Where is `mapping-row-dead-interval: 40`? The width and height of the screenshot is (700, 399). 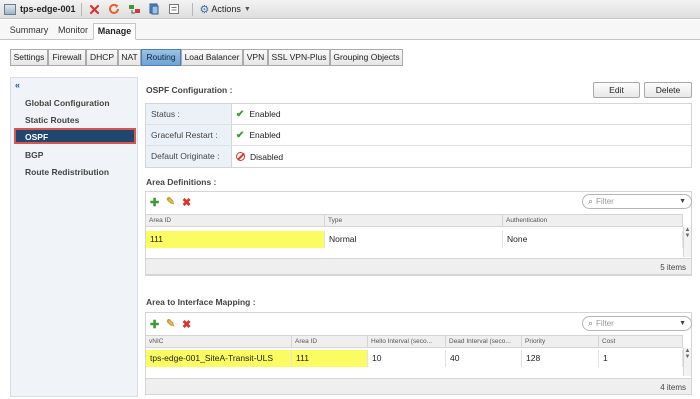
mapping-row-dead-interval: 40 is located at coordinates (484, 358).